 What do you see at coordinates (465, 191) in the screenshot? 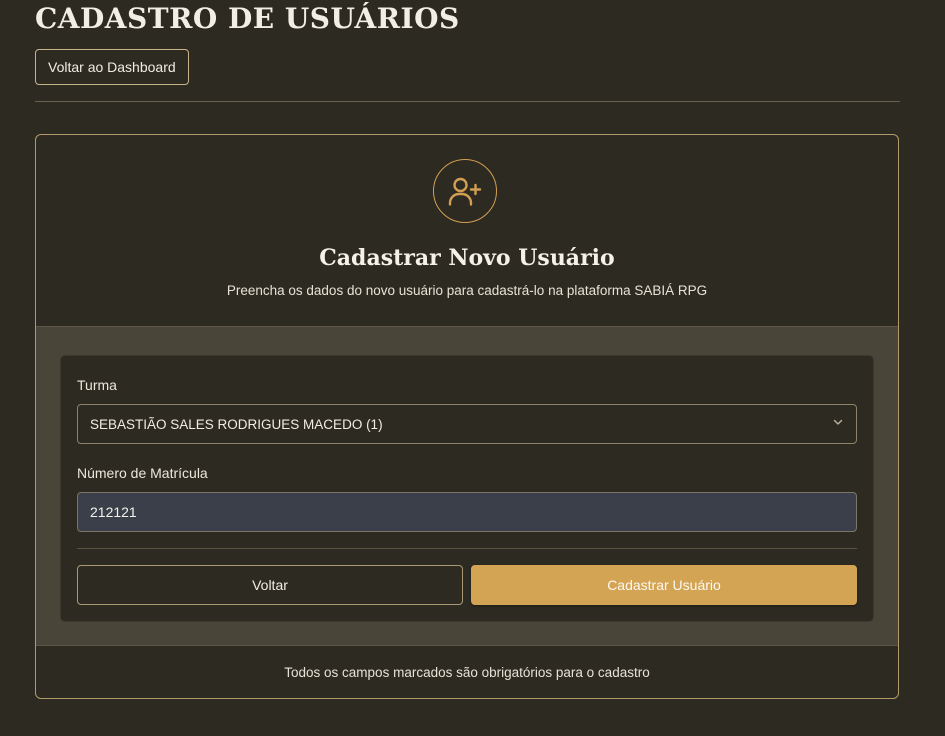
I see `user-plus-icon` at bounding box center [465, 191].